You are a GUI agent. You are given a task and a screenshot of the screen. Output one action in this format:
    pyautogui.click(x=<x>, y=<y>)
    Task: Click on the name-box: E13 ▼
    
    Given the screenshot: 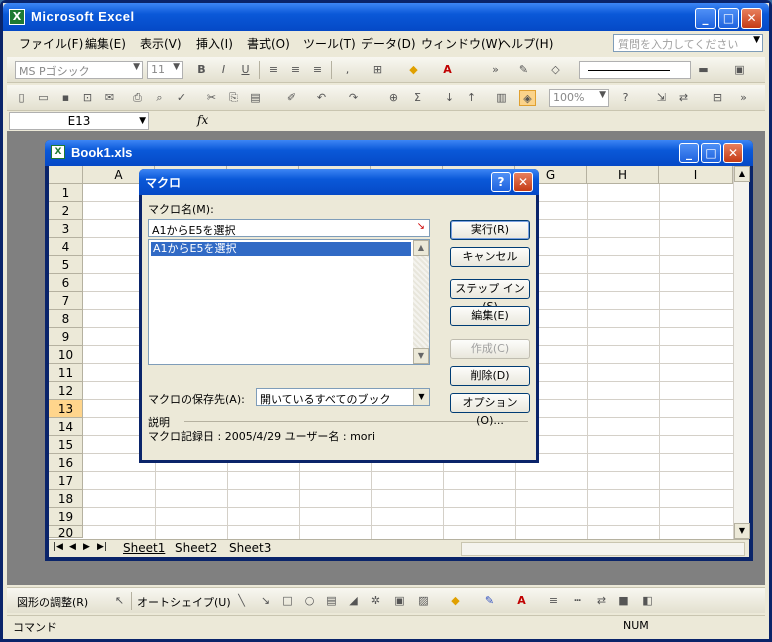 What is the action you would take?
    pyautogui.click(x=79, y=121)
    